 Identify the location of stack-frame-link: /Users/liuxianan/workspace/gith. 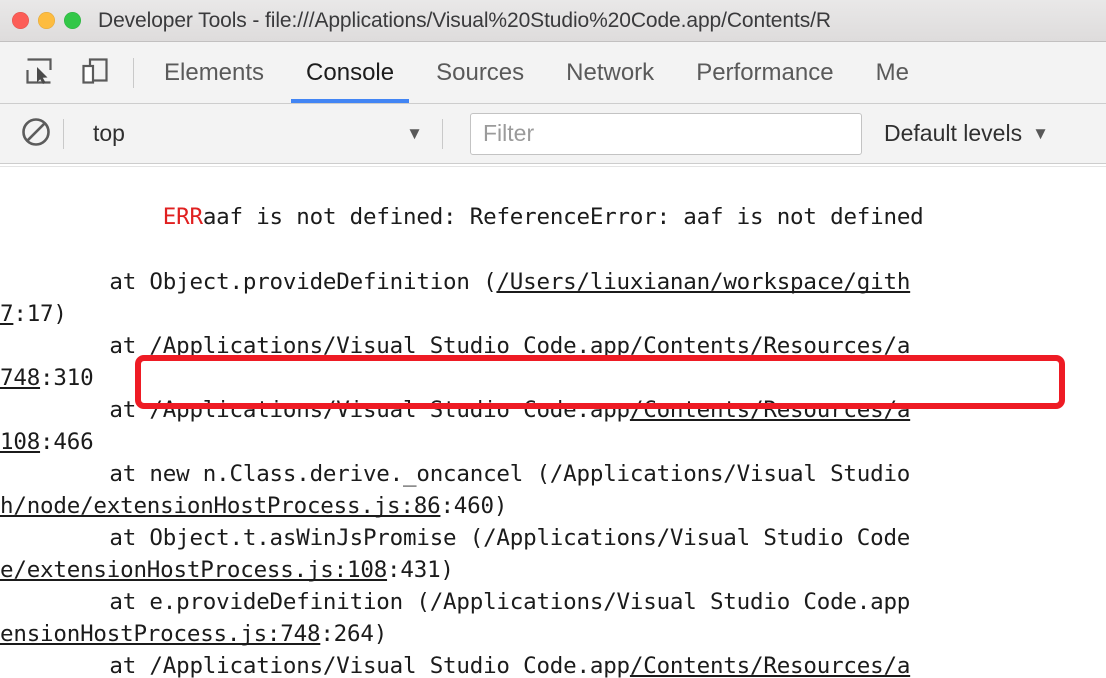
(703, 282).